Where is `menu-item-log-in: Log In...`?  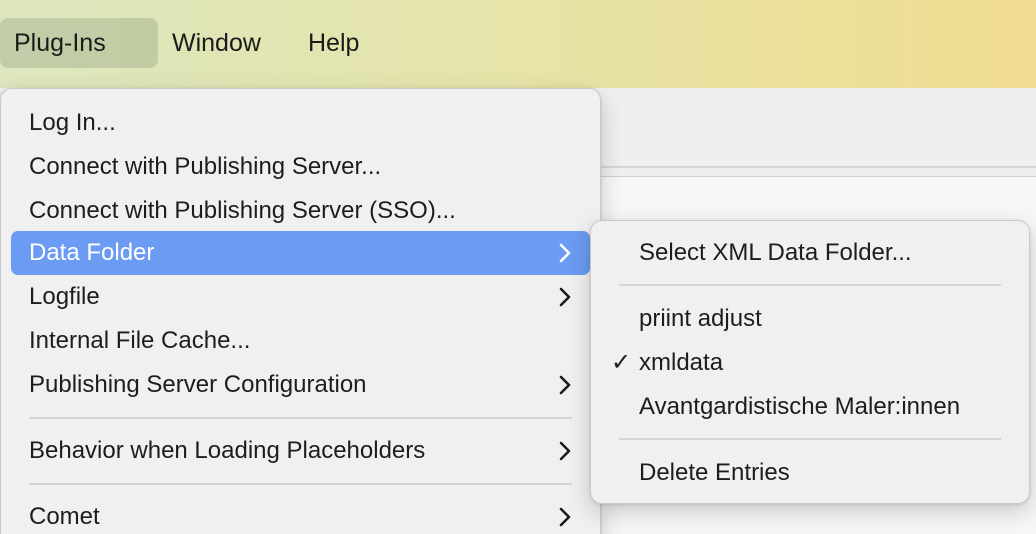 menu-item-log-in: Log In... is located at coordinates (300, 123).